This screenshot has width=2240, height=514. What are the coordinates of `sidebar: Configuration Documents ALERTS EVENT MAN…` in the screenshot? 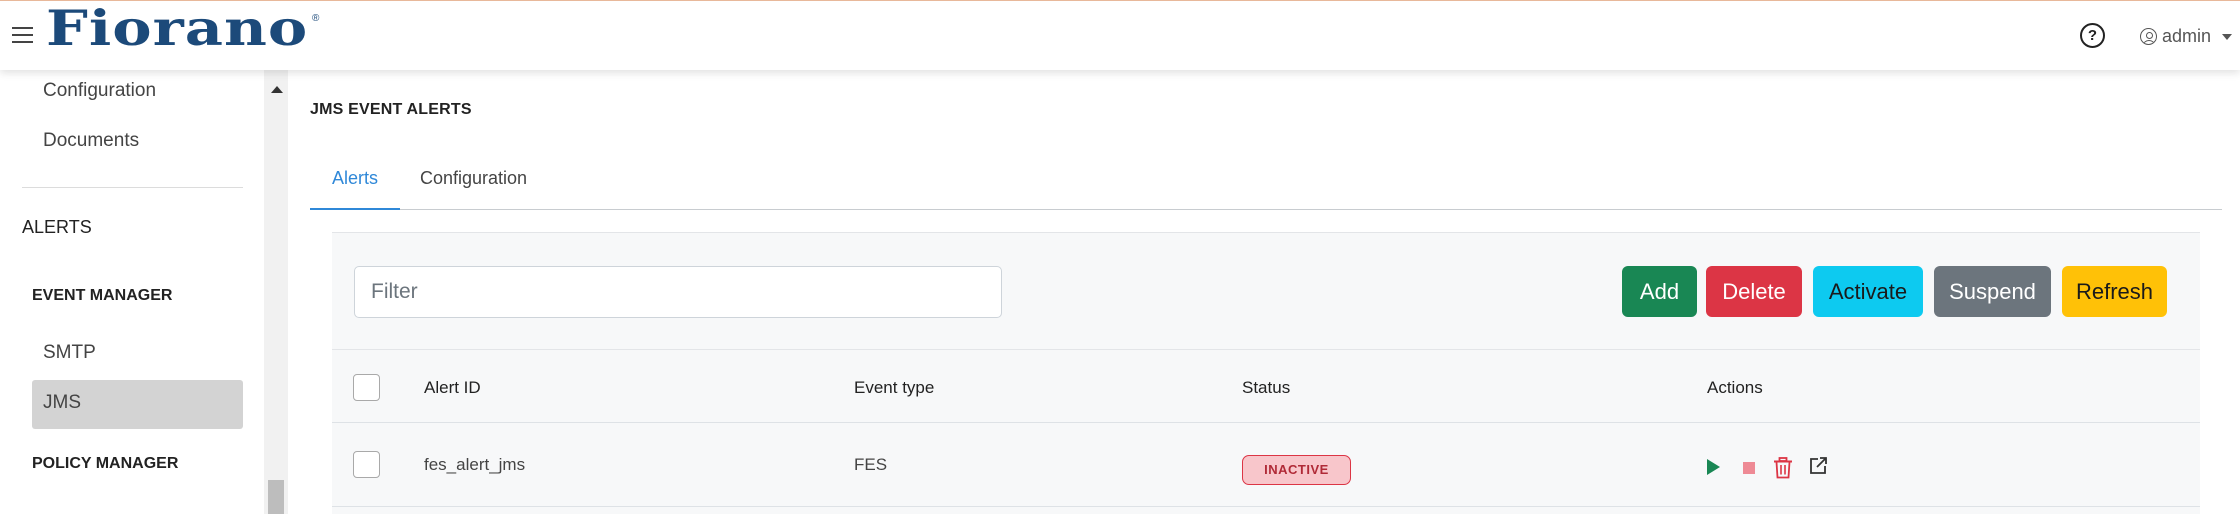 It's located at (132, 292).